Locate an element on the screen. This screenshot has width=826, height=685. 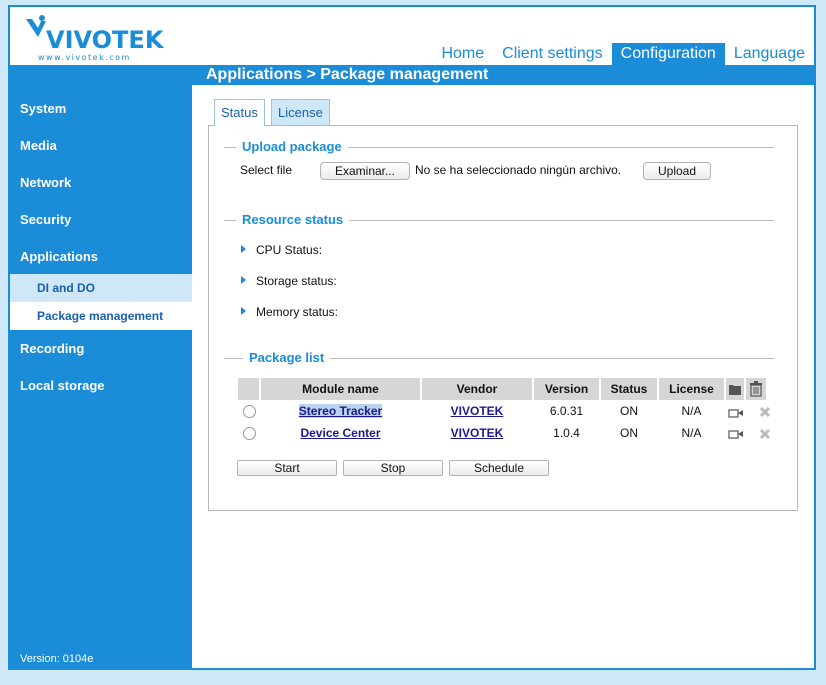
table-header-folder is located at coordinates (735, 389).